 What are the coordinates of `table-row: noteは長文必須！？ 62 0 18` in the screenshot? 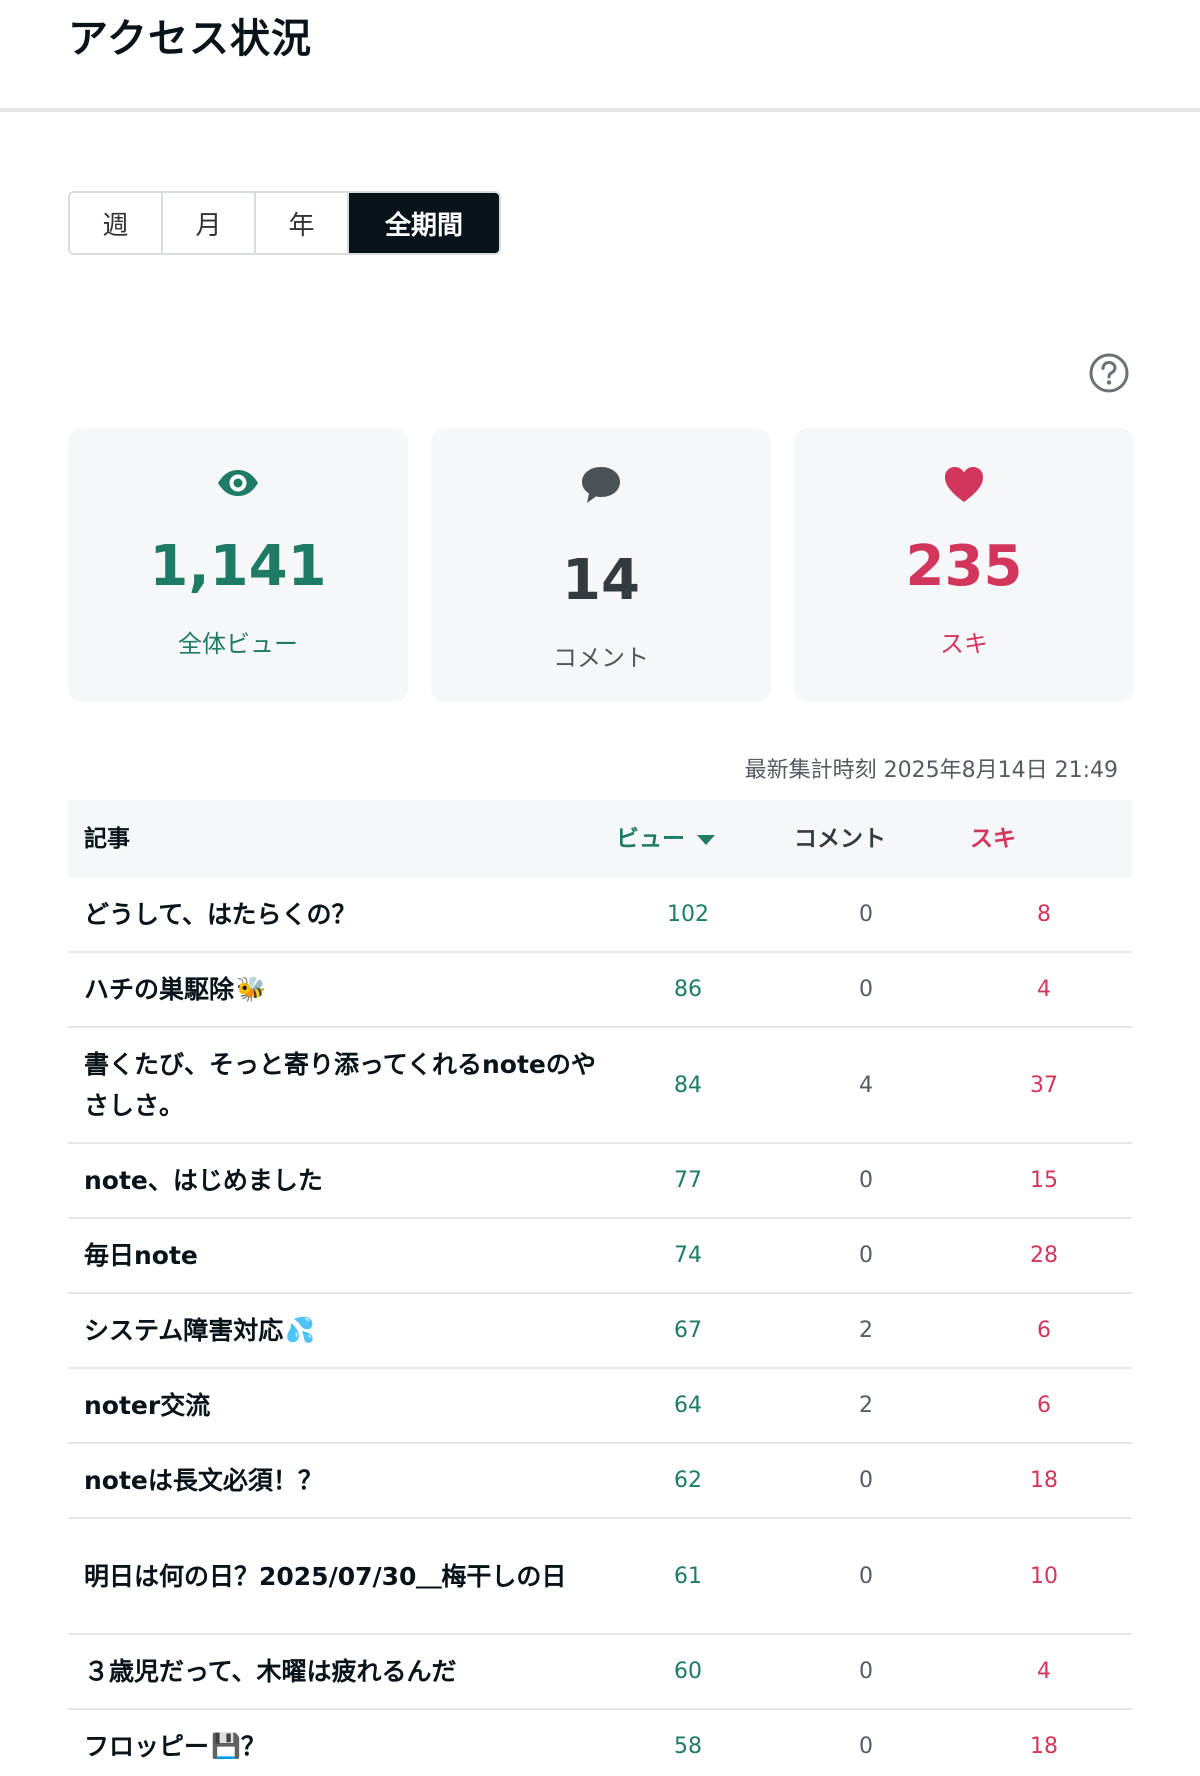 It's located at (600, 1481).